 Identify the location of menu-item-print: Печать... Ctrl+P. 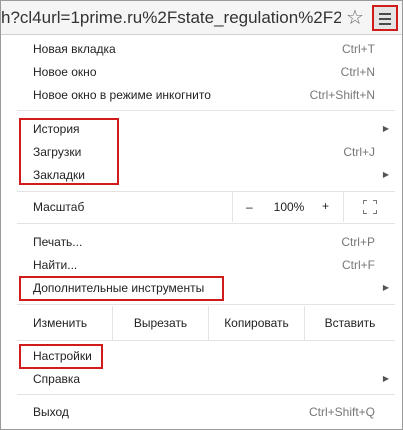
(206, 242).